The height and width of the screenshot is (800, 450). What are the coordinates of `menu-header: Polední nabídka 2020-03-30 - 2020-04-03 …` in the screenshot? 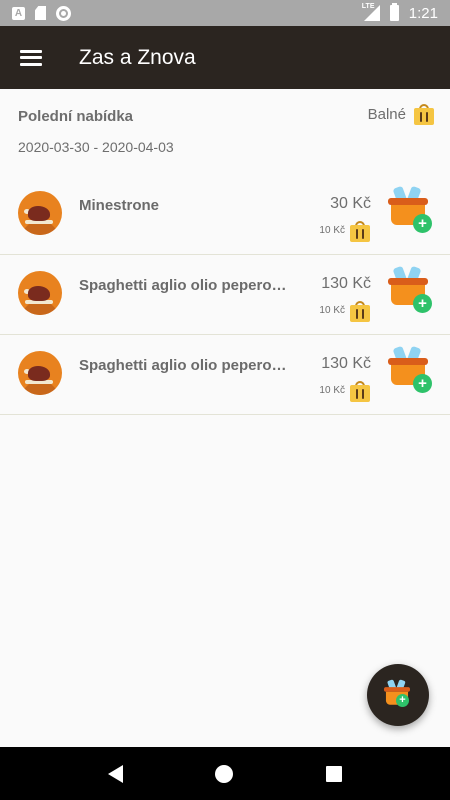 It's located at (225, 131).